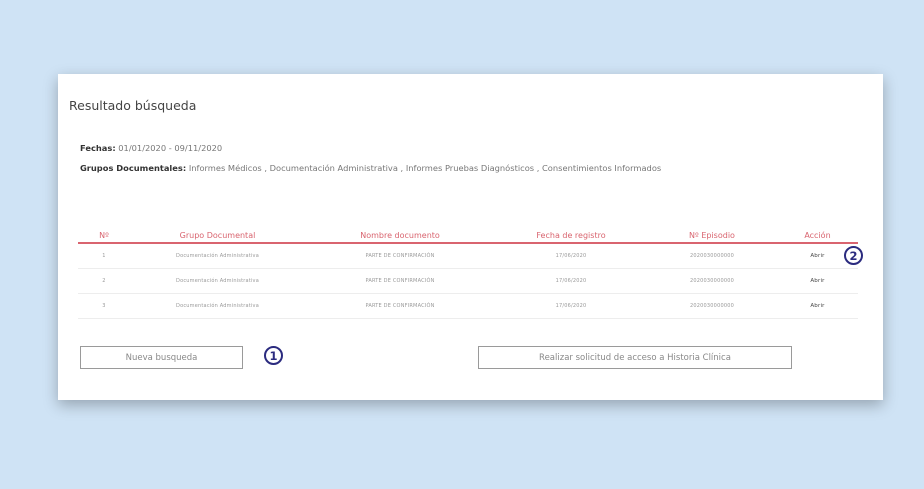  What do you see at coordinates (98, 148) in the screenshot?
I see `date-filter-label: Fechas:` at bounding box center [98, 148].